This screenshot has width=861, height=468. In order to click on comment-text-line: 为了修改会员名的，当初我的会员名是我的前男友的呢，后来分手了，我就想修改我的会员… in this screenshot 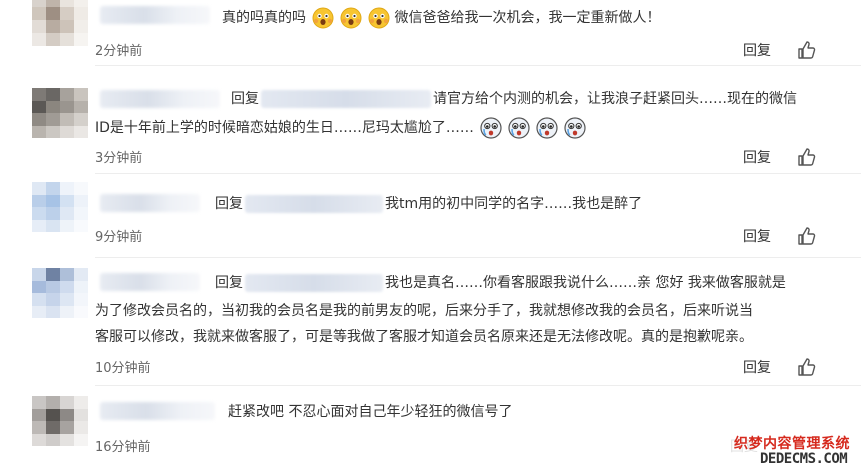, I will do `click(424, 311)`.